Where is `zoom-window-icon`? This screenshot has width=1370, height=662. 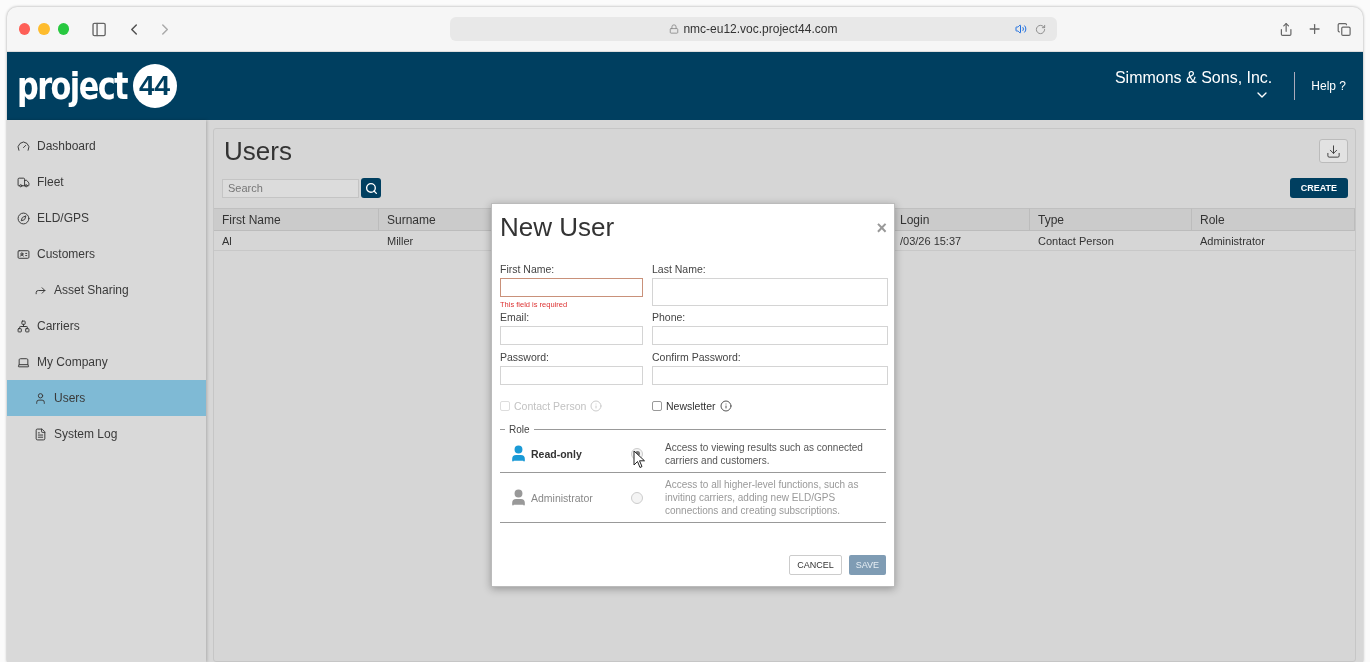
zoom-window-icon is located at coordinates (63, 29).